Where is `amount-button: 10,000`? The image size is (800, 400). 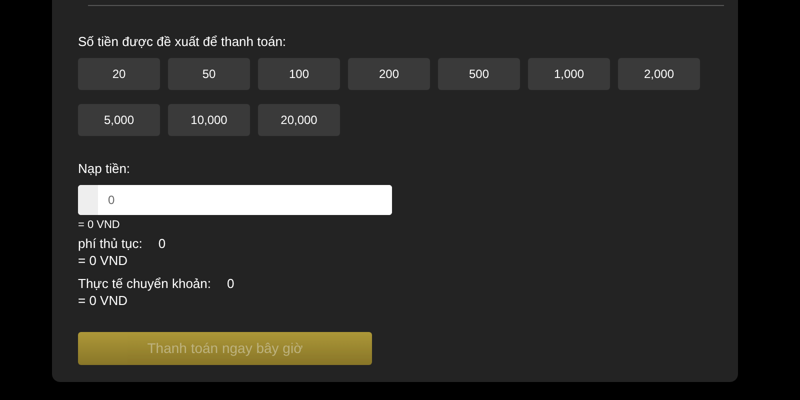
amount-button: 10,000 is located at coordinates (209, 120).